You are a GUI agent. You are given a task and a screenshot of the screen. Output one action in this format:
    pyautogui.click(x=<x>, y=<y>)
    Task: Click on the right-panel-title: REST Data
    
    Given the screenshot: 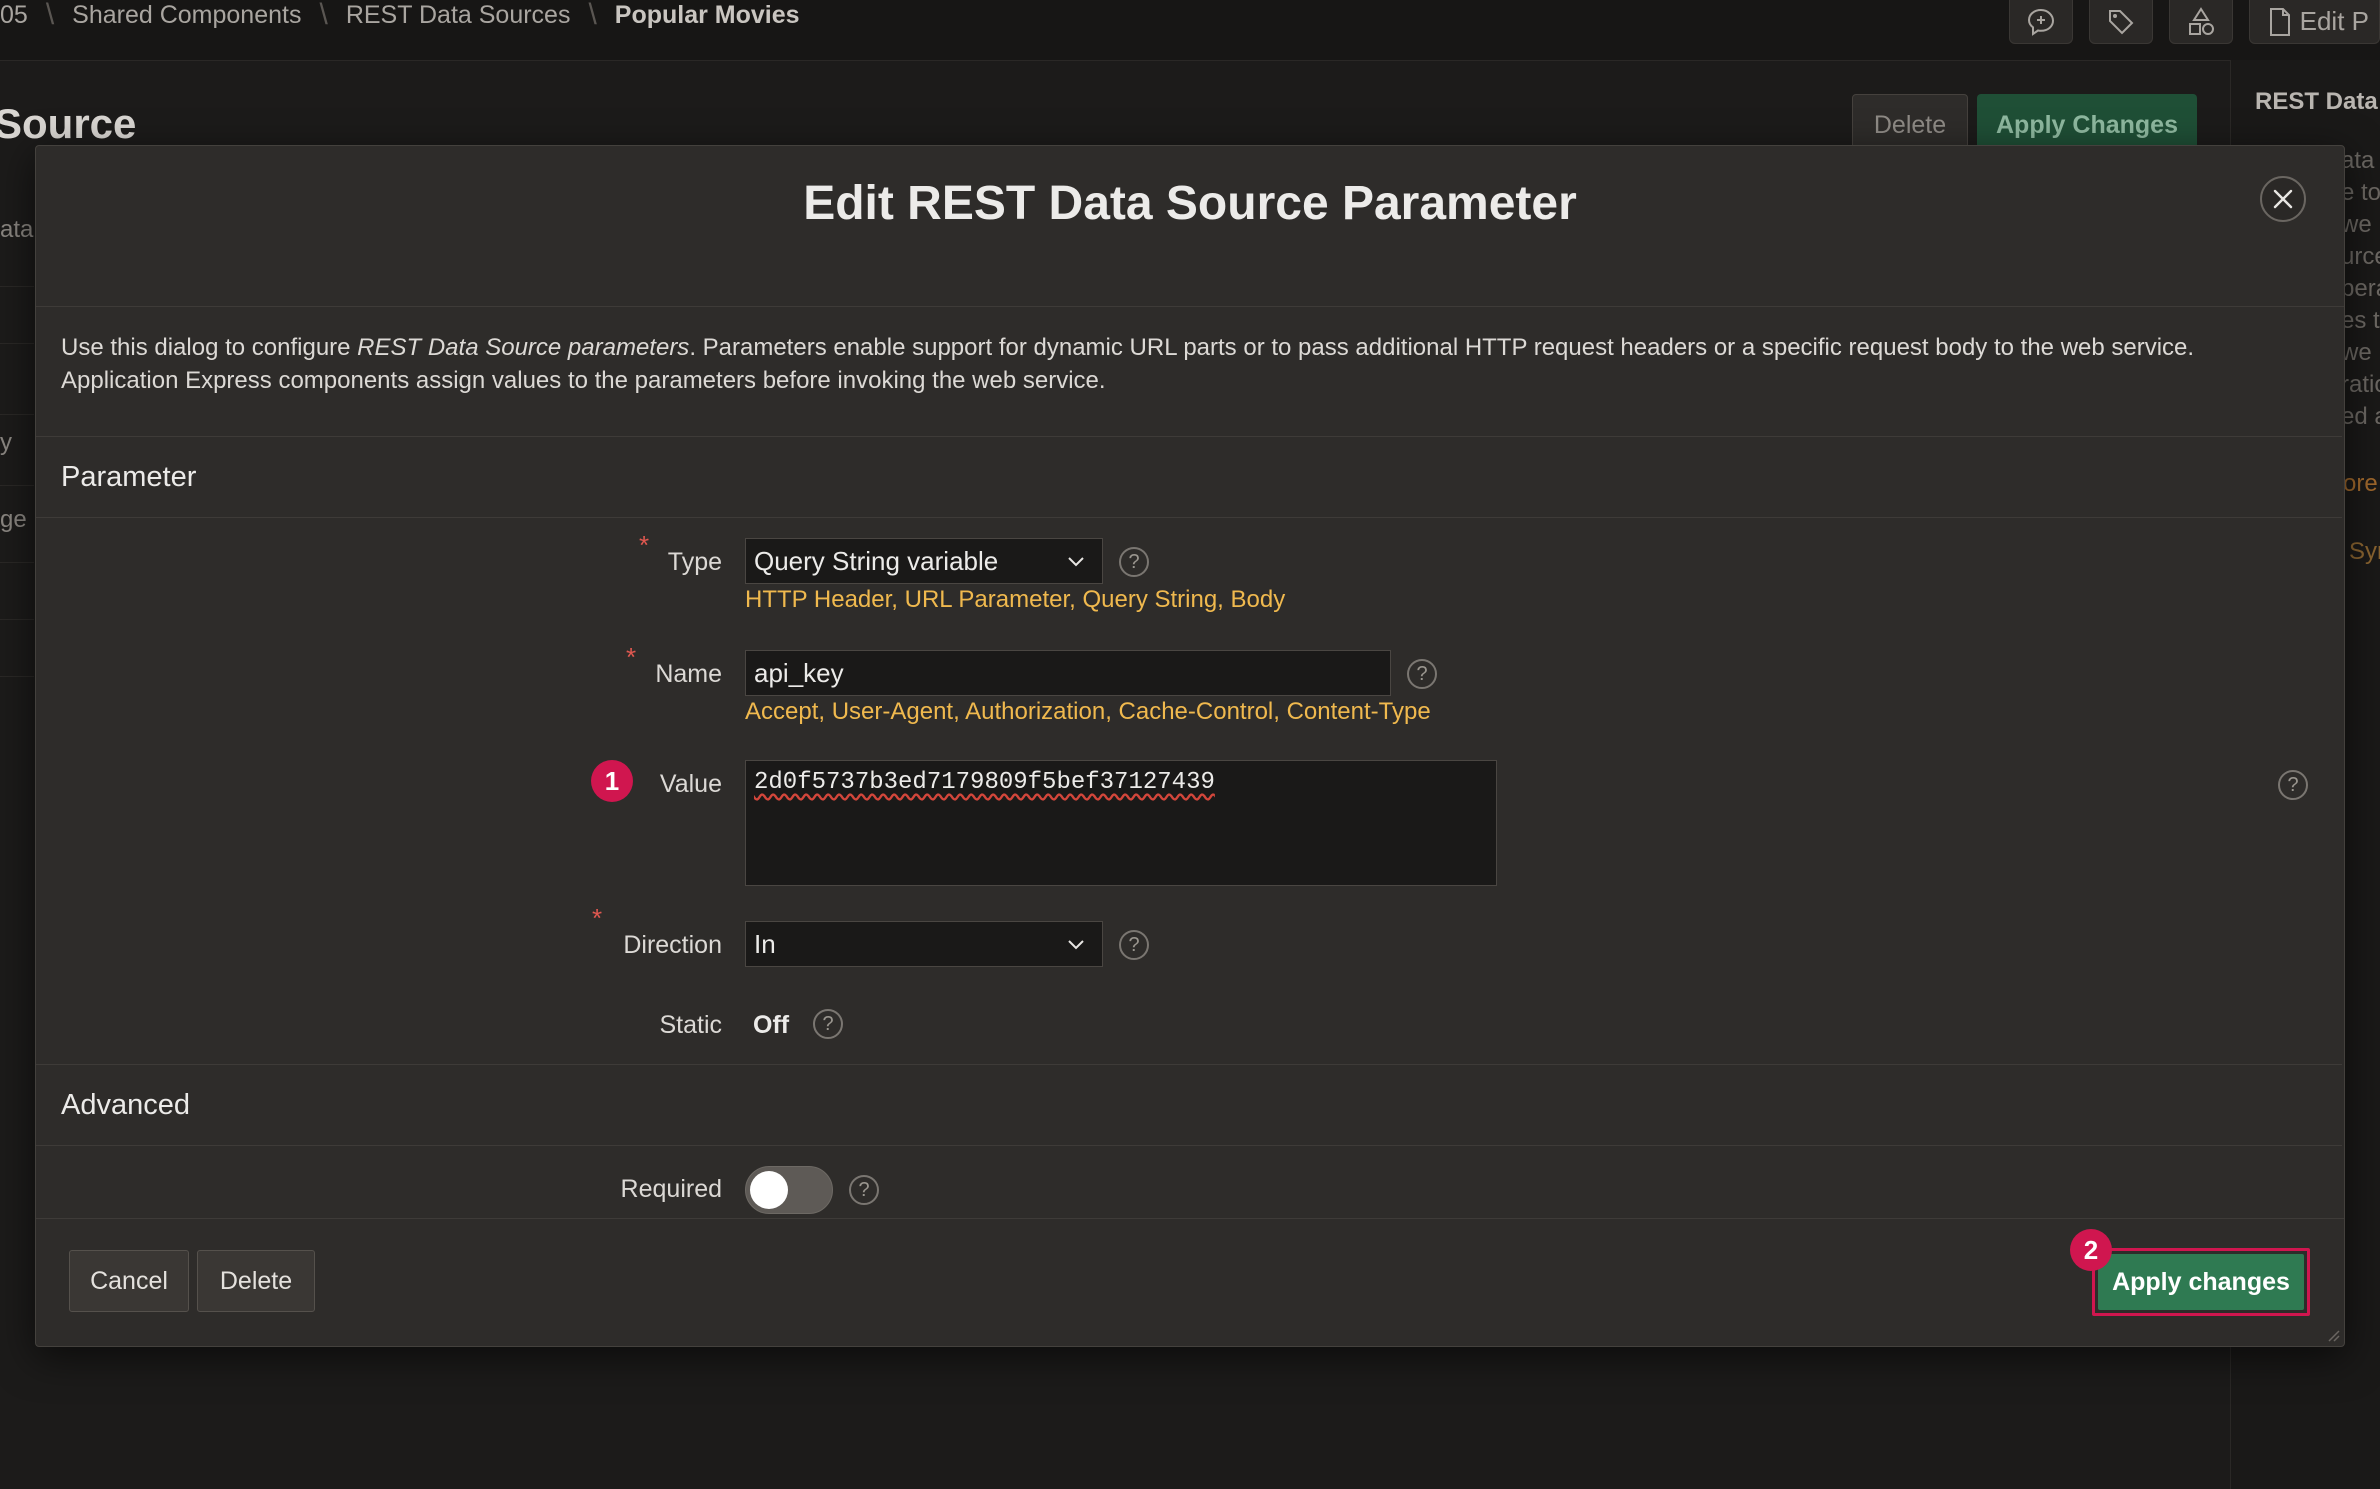 What is the action you would take?
    pyautogui.click(x=2316, y=101)
    